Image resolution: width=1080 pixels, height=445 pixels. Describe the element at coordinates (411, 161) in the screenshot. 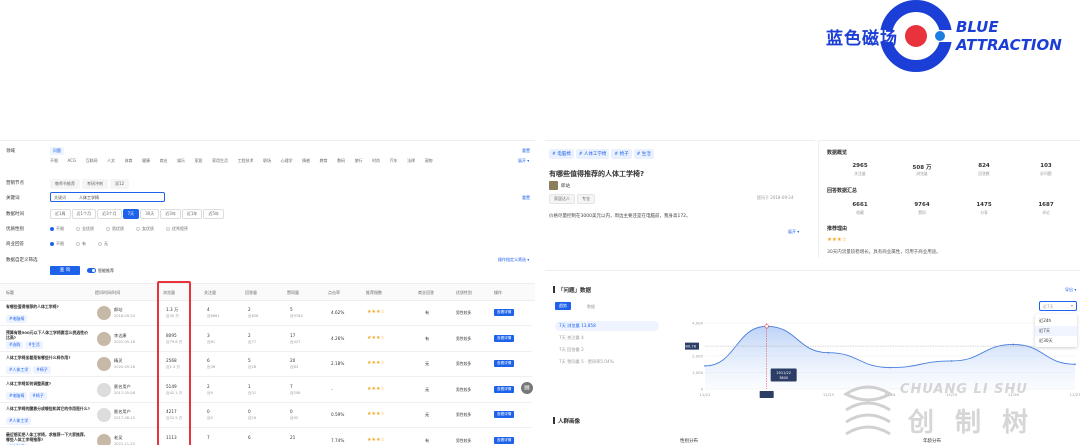

I see `domain-tab: 法律` at that location.